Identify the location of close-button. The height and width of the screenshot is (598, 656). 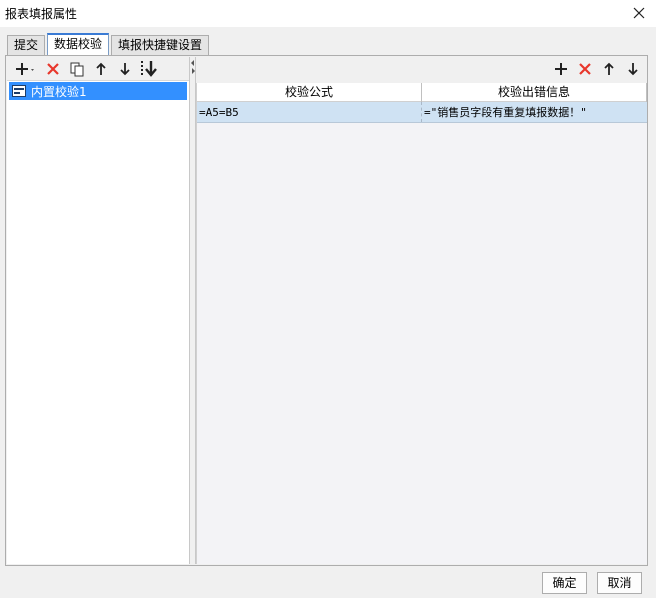
(639, 13).